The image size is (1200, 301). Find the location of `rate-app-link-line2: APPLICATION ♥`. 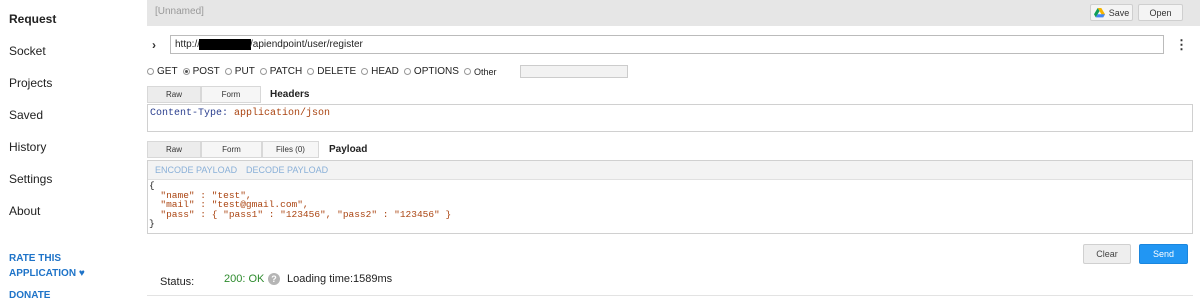

rate-app-link-line2: APPLICATION ♥ is located at coordinates (47, 273).